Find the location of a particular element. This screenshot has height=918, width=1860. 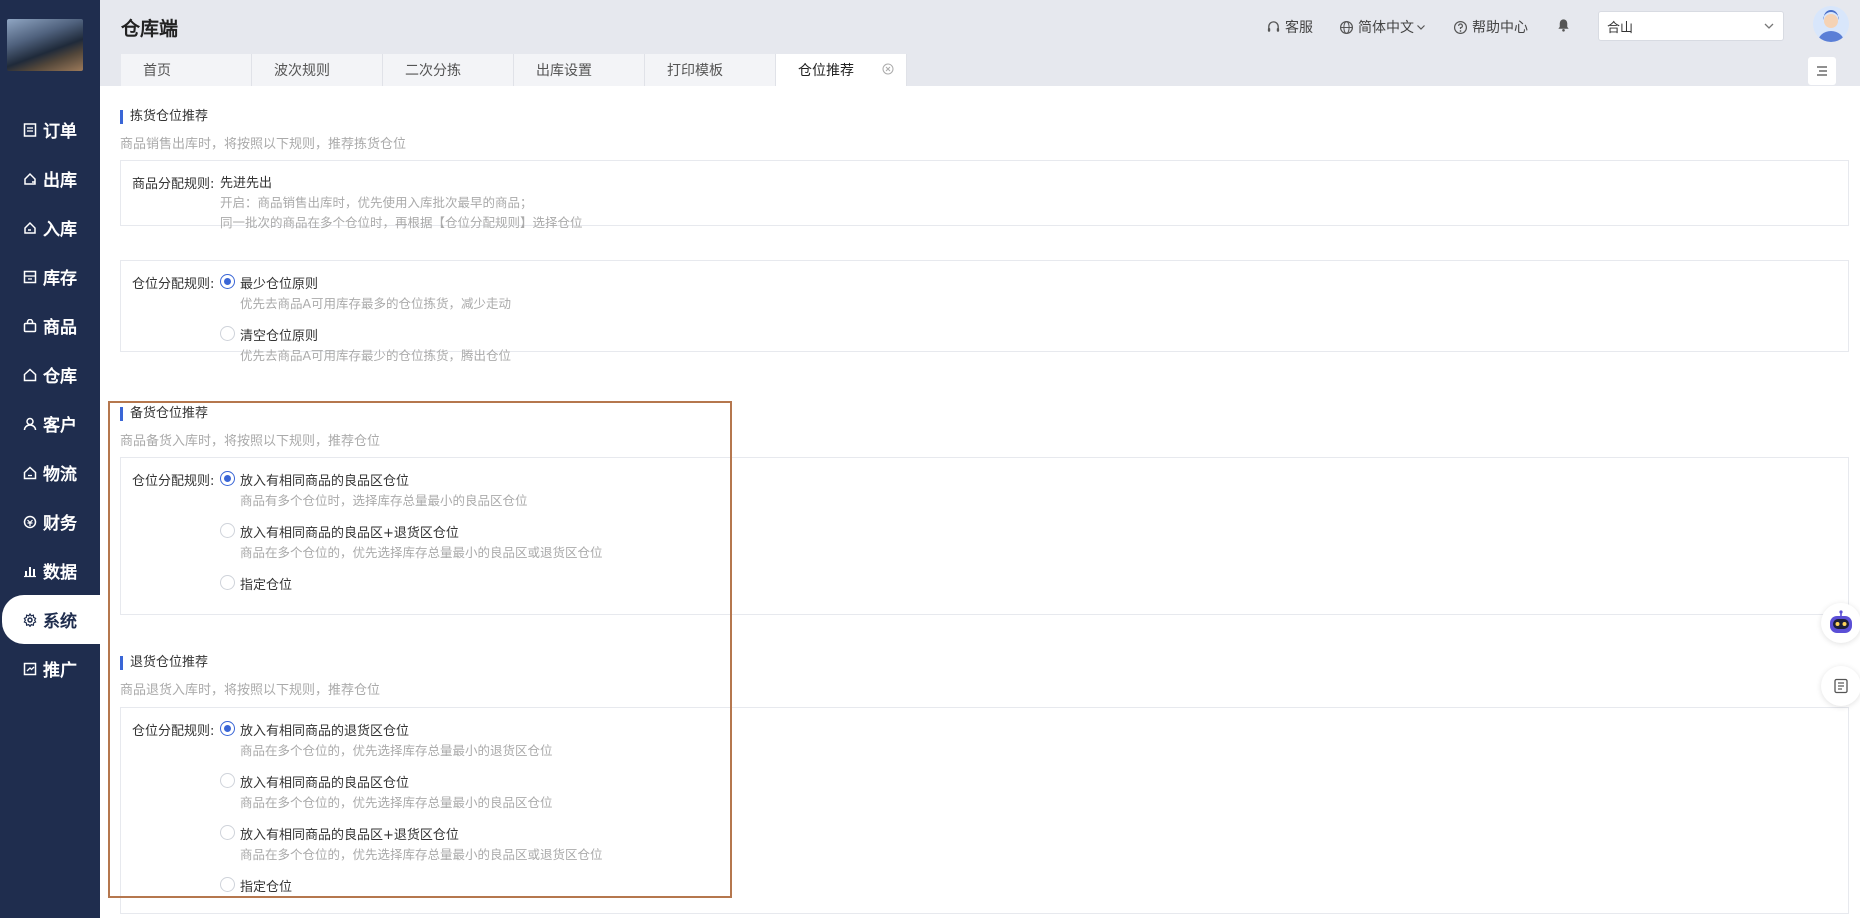

option-desc: 优先去商品A可用库存最多的仓位拣货，减少走动 is located at coordinates (376, 303).